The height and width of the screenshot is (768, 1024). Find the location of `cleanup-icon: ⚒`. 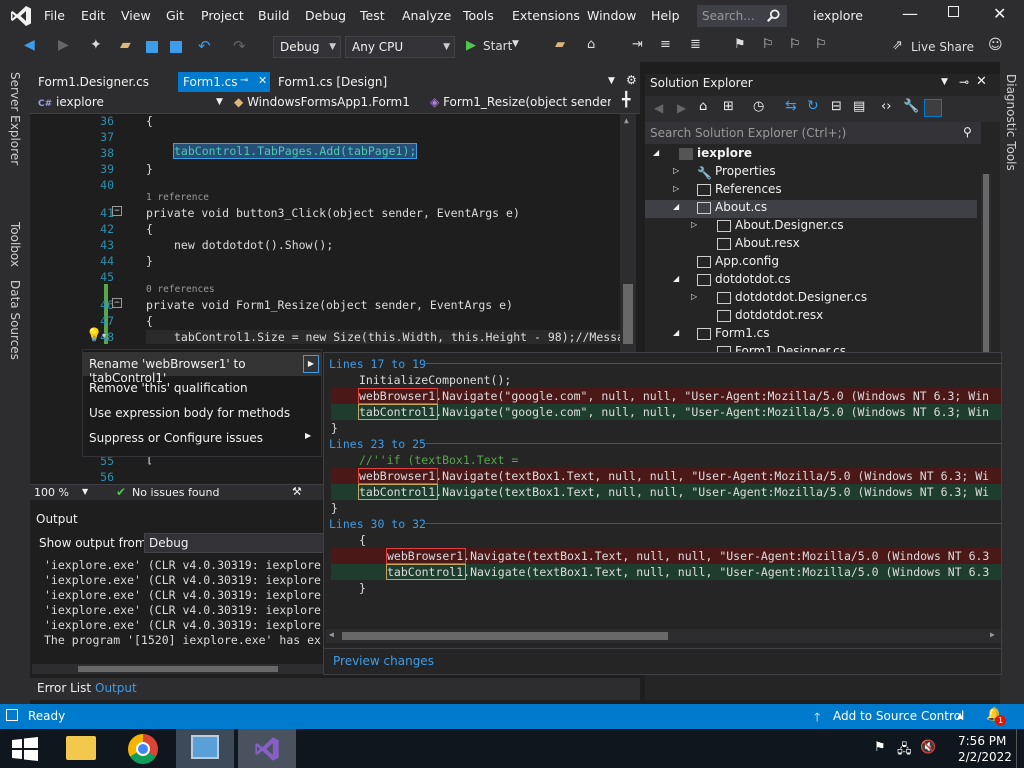

cleanup-icon: ⚒ is located at coordinates (297, 491).